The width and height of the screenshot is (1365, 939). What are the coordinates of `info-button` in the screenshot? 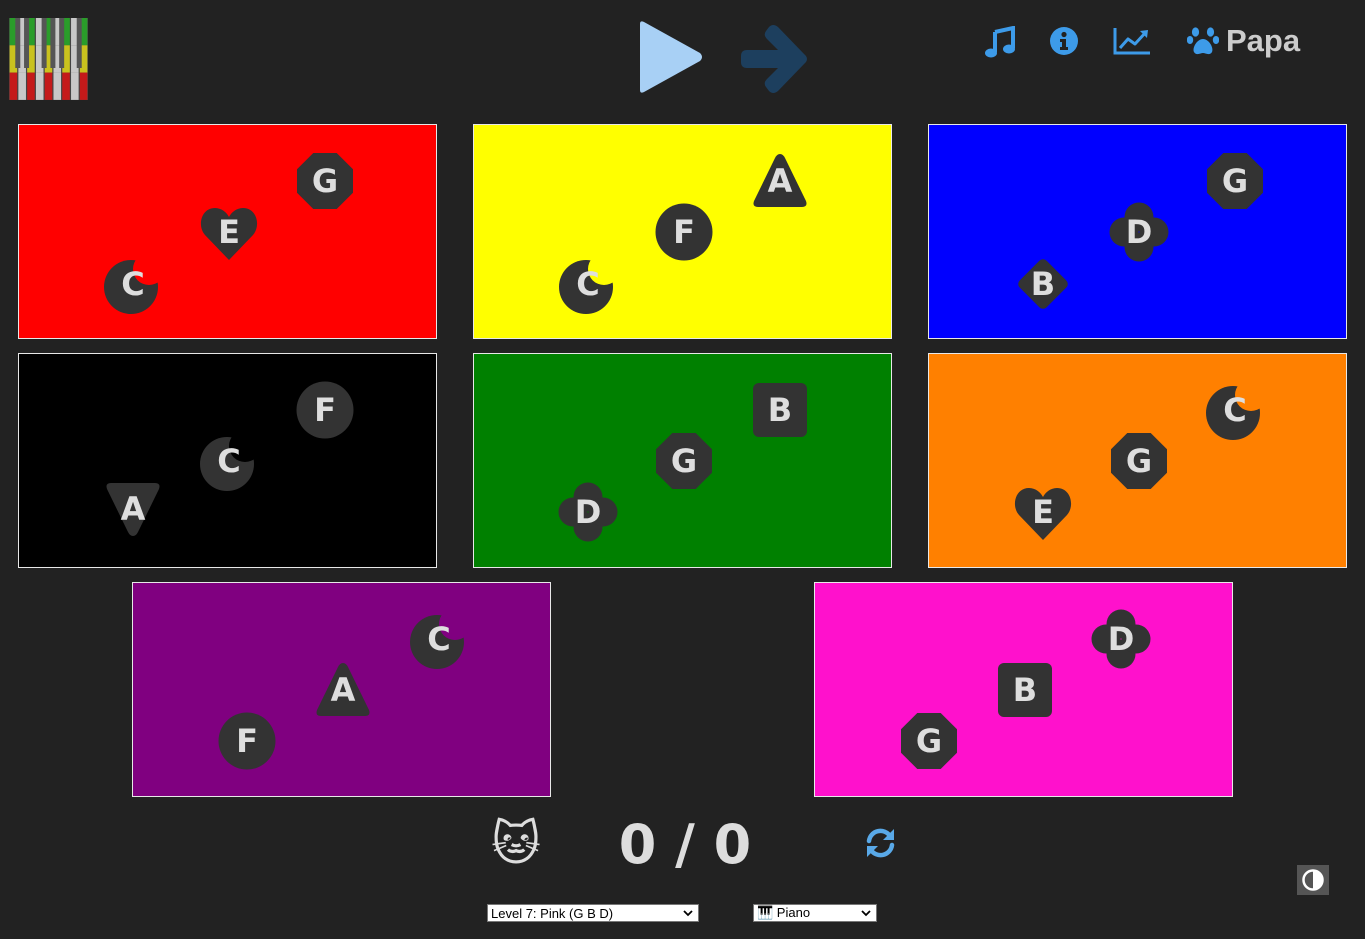 It's located at (1064, 41).